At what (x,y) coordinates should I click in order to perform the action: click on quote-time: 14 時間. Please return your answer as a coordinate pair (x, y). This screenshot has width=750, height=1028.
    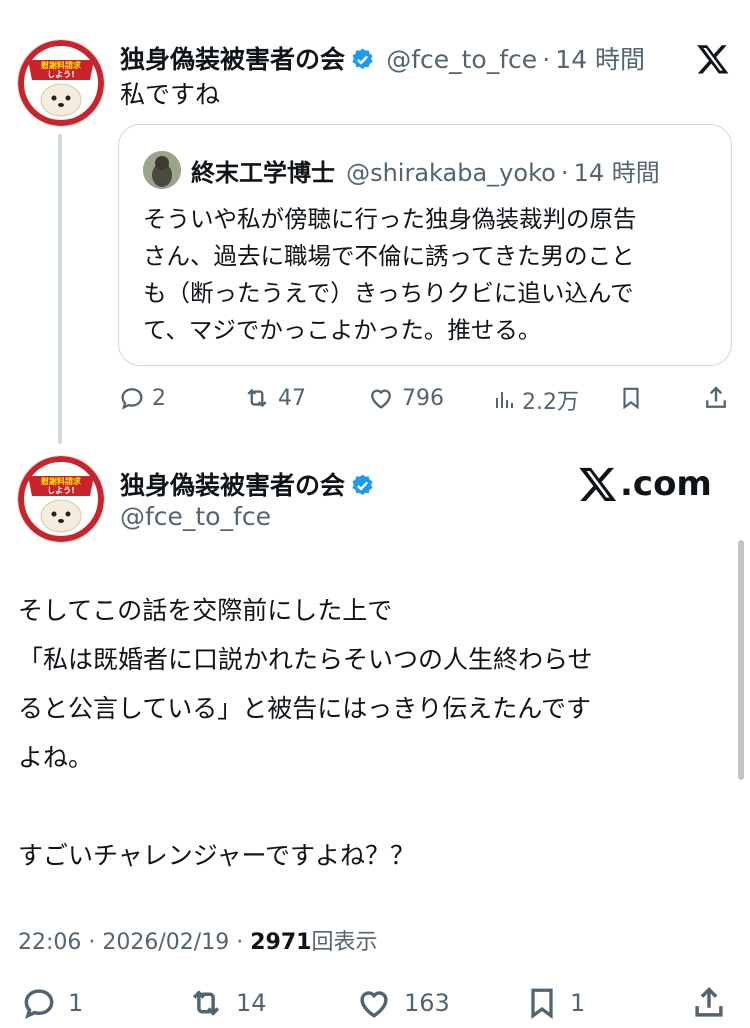
    Looking at the image, I should click on (616, 173).